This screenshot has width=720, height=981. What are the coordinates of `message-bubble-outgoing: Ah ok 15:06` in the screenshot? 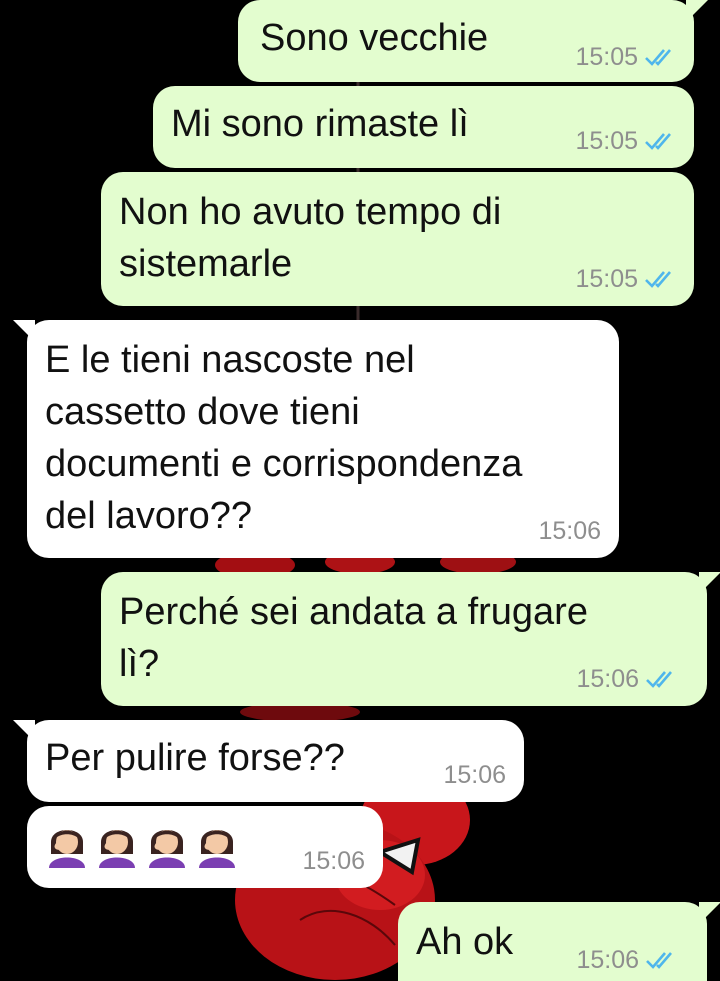 It's located at (559, 941).